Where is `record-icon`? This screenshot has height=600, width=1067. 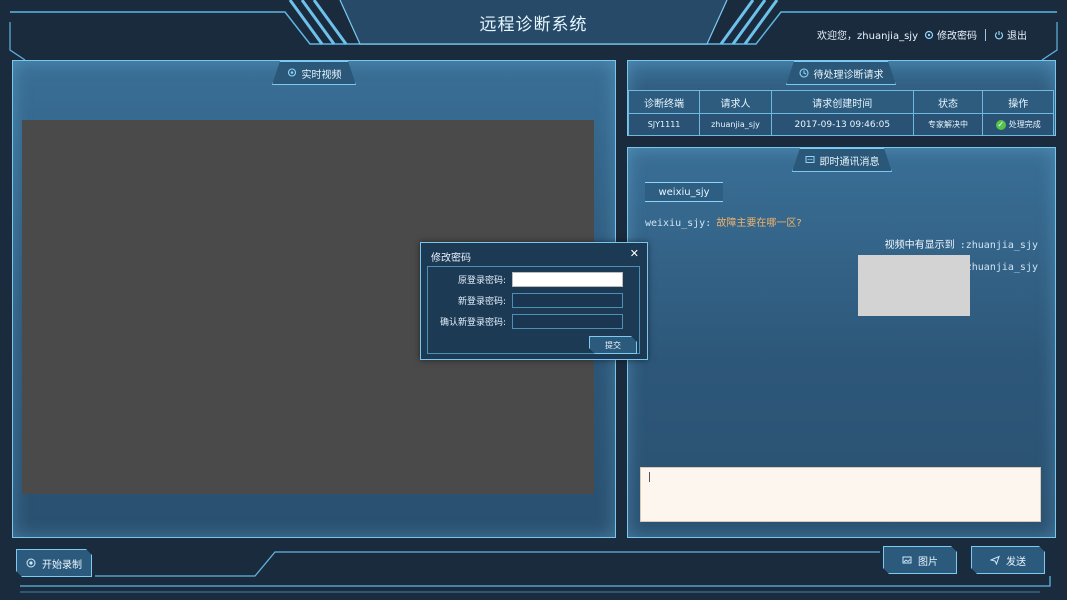
record-icon is located at coordinates (31, 563).